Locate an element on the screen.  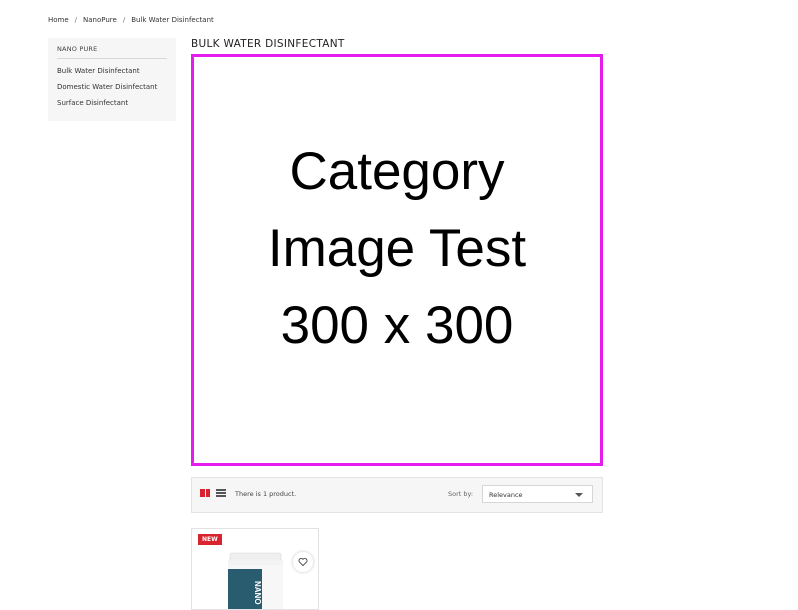
sidebar-item-surface-disinfectant: Surface Disinfectant is located at coordinates (107, 107).